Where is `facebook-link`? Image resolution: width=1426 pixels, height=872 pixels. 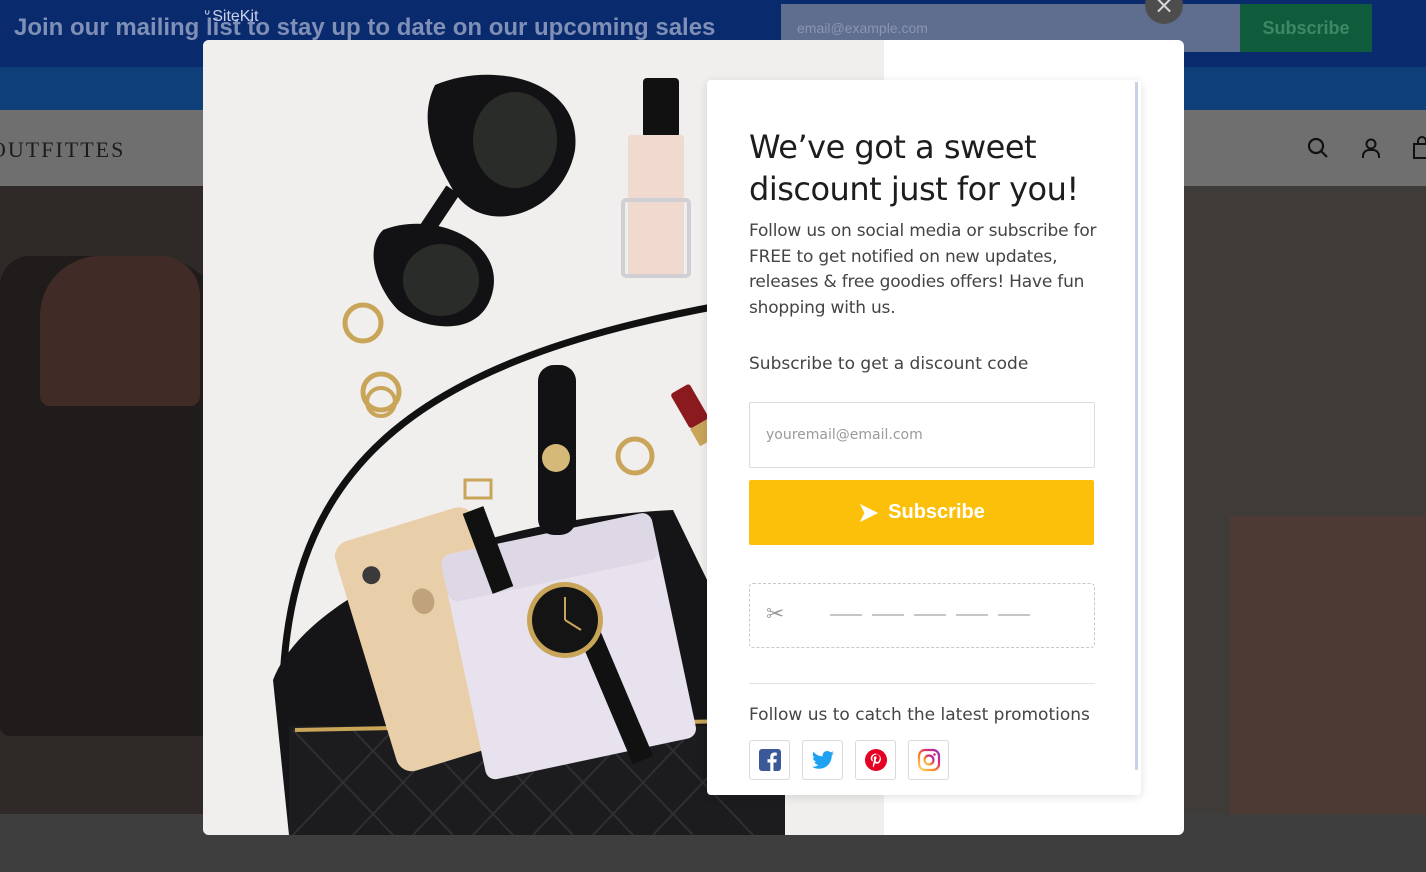 facebook-link is located at coordinates (769, 760).